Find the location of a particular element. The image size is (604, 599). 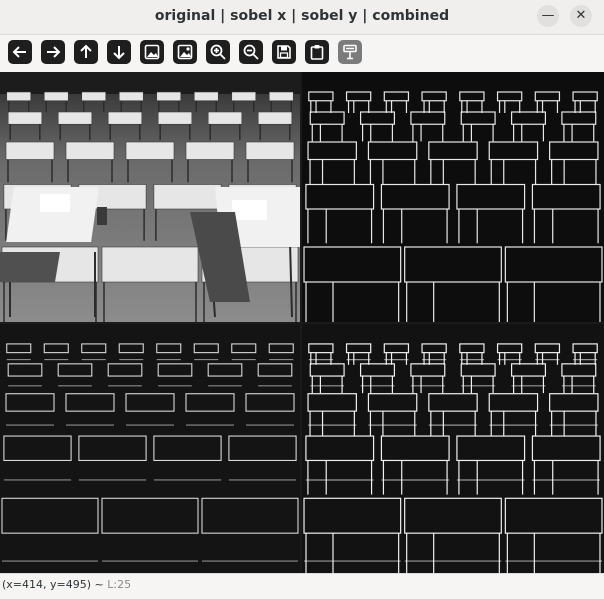

window-title: original | sobel x | sobel y | combined is located at coordinates (302, 16).